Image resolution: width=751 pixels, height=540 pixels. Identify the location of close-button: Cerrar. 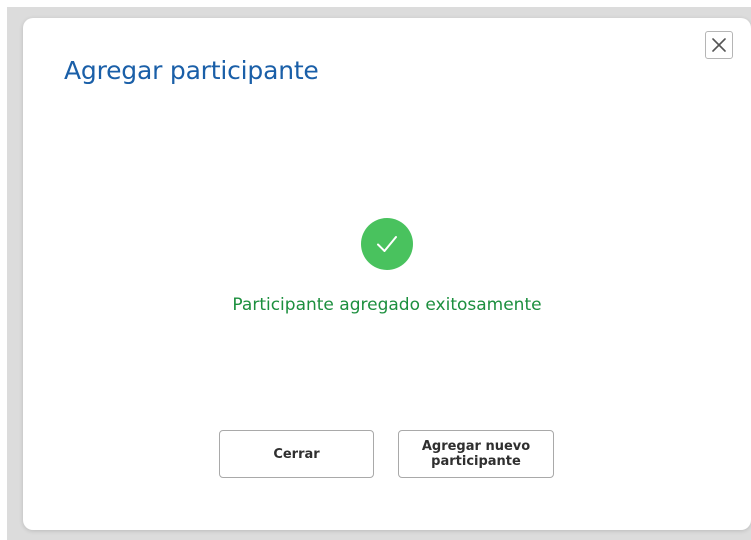
(296, 454).